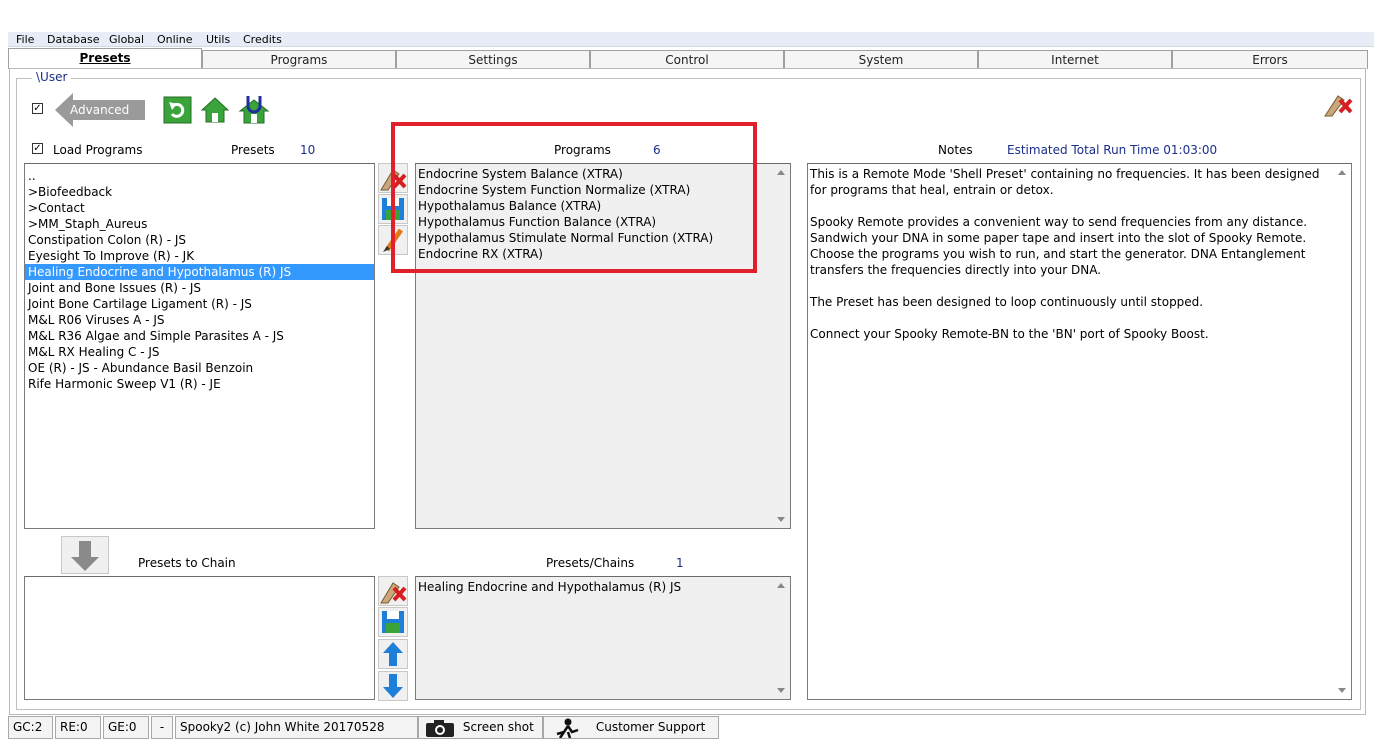  Describe the element at coordinates (603, 206) in the screenshot. I see `list-item: Hypothalamus Balance (XTRA)` at that location.